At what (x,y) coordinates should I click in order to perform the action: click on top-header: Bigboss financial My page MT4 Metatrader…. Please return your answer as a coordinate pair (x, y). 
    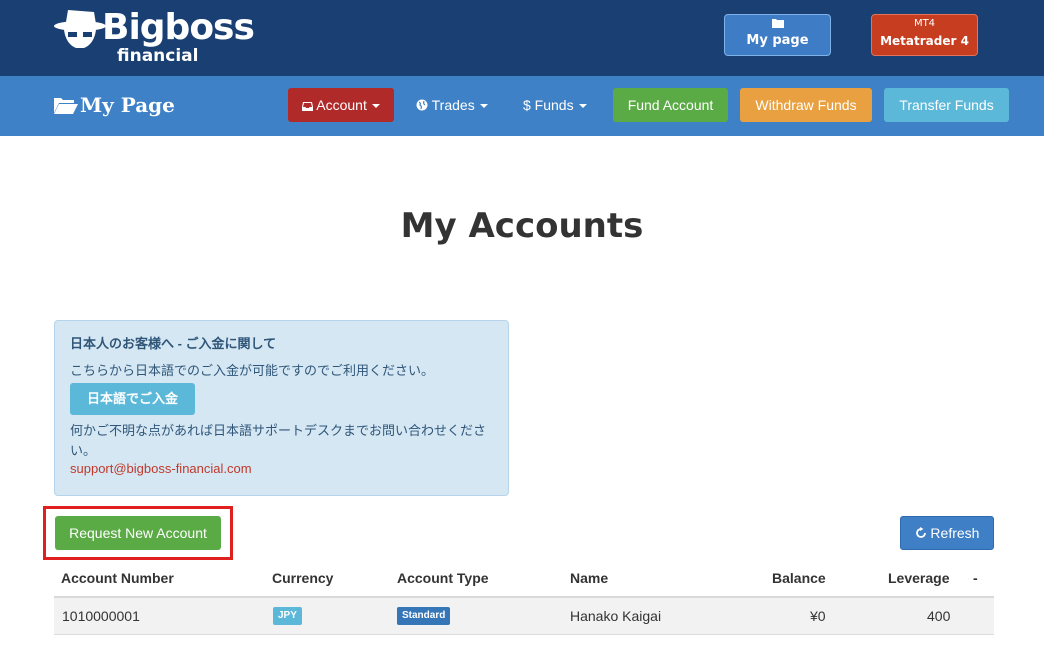
    Looking at the image, I should click on (522, 38).